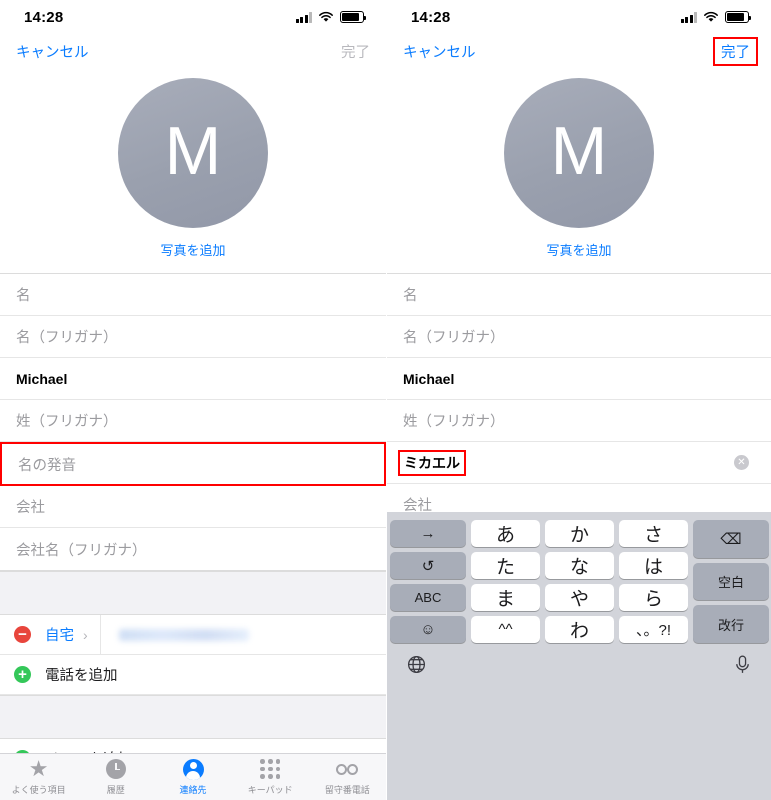  Describe the element at coordinates (505, 581) in the screenshot. I see `keyboard-column-1: あ た ま ^^` at that location.